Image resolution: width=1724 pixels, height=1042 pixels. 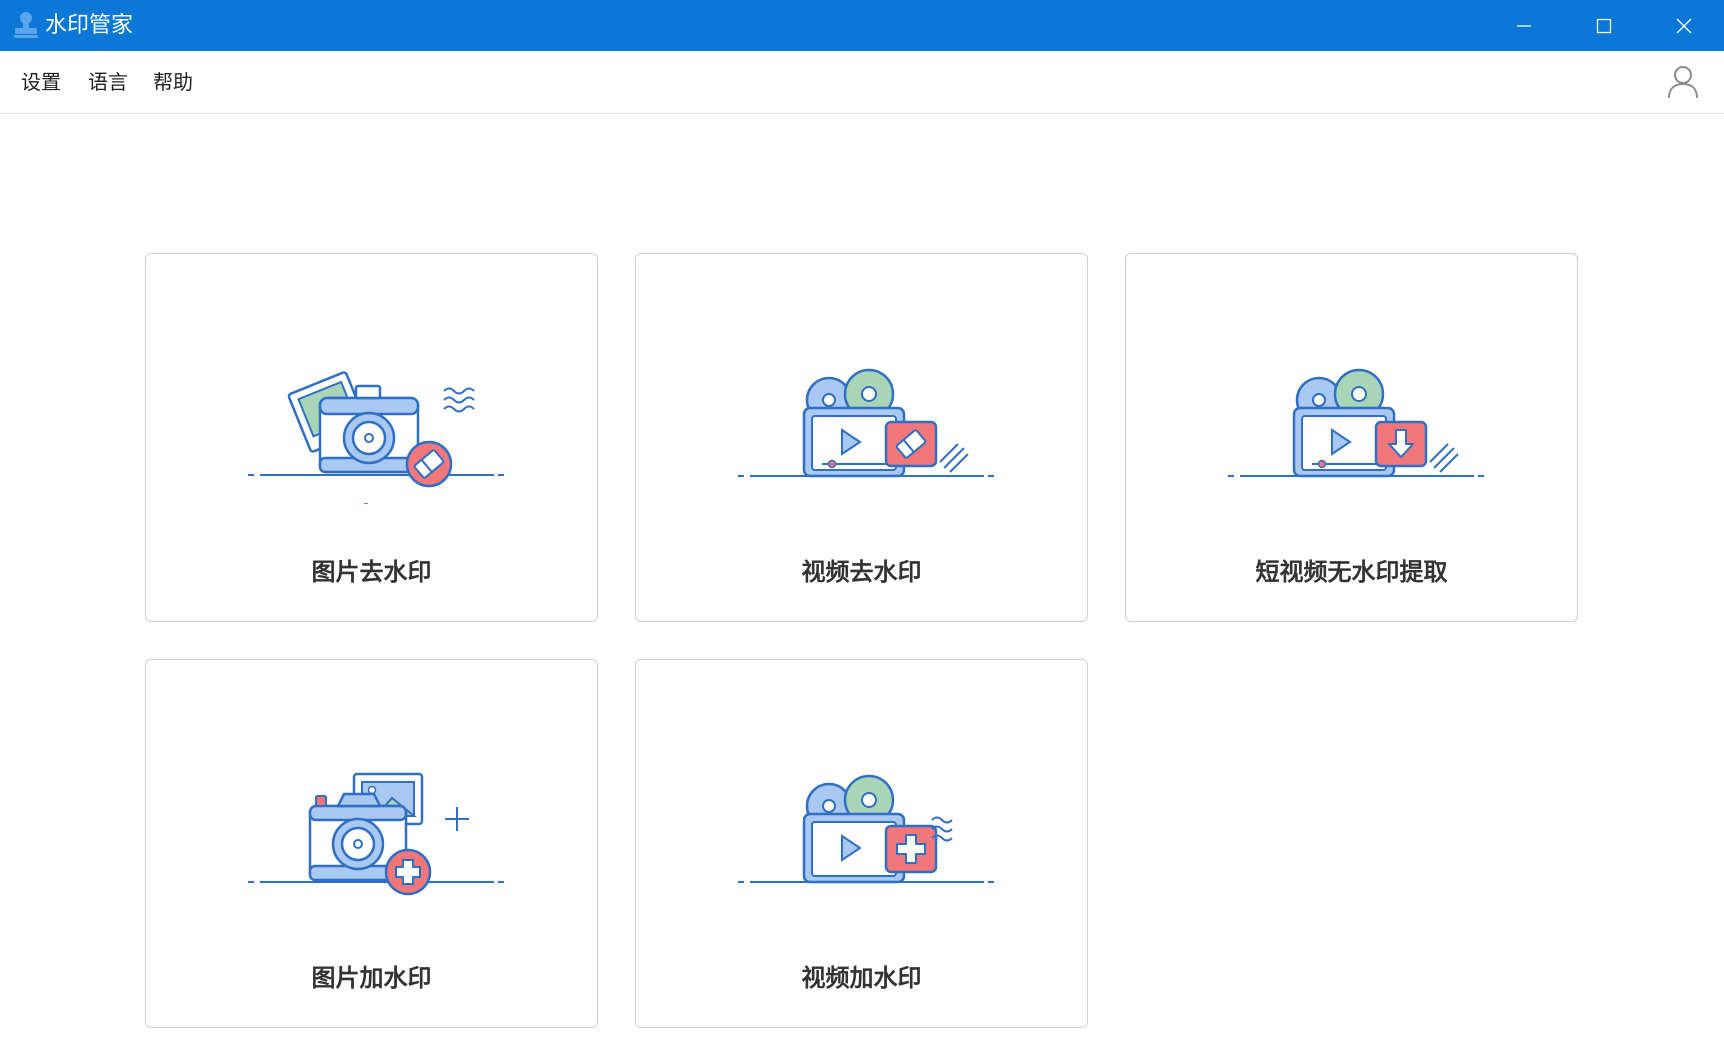 I want to click on card-image-remove-watermark: 图片去水印, so click(x=371, y=437).